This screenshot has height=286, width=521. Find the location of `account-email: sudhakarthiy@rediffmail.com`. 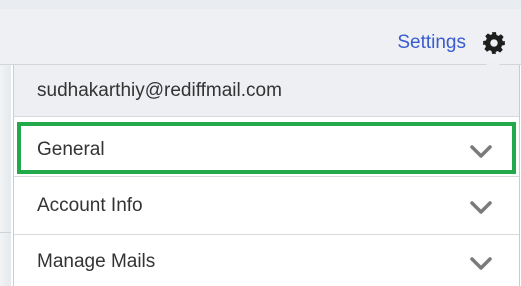

account-email: sudhakarthiy@rediffmail.com is located at coordinates (159, 90).